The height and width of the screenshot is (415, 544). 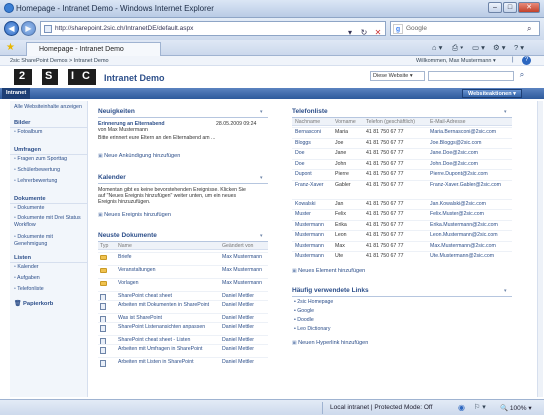 What do you see at coordinates (116, 111) in the screenshot?
I see `news-title: Neuigkeiten` at bounding box center [116, 111].